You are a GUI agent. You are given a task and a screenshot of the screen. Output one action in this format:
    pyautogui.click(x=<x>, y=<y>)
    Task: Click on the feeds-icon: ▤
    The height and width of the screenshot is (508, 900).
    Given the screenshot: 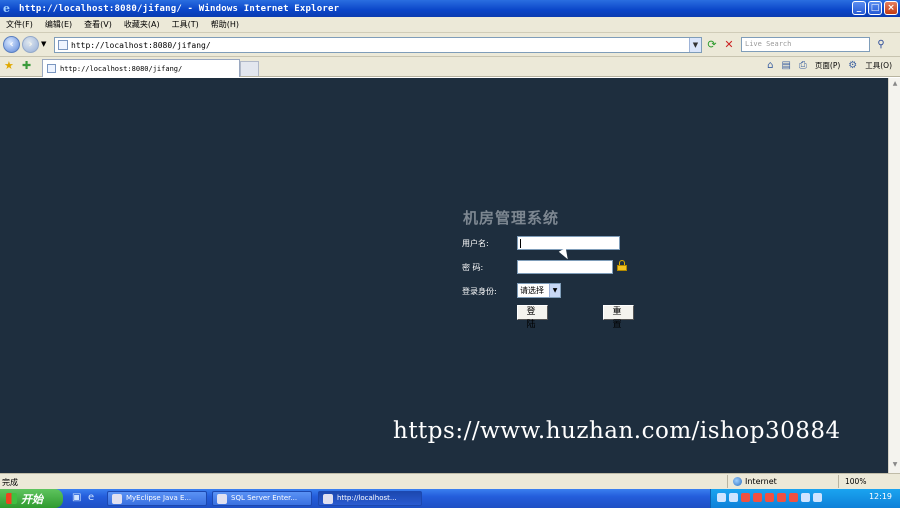 What is the action you would take?
    pyautogui.click(x=785, y=65)
    